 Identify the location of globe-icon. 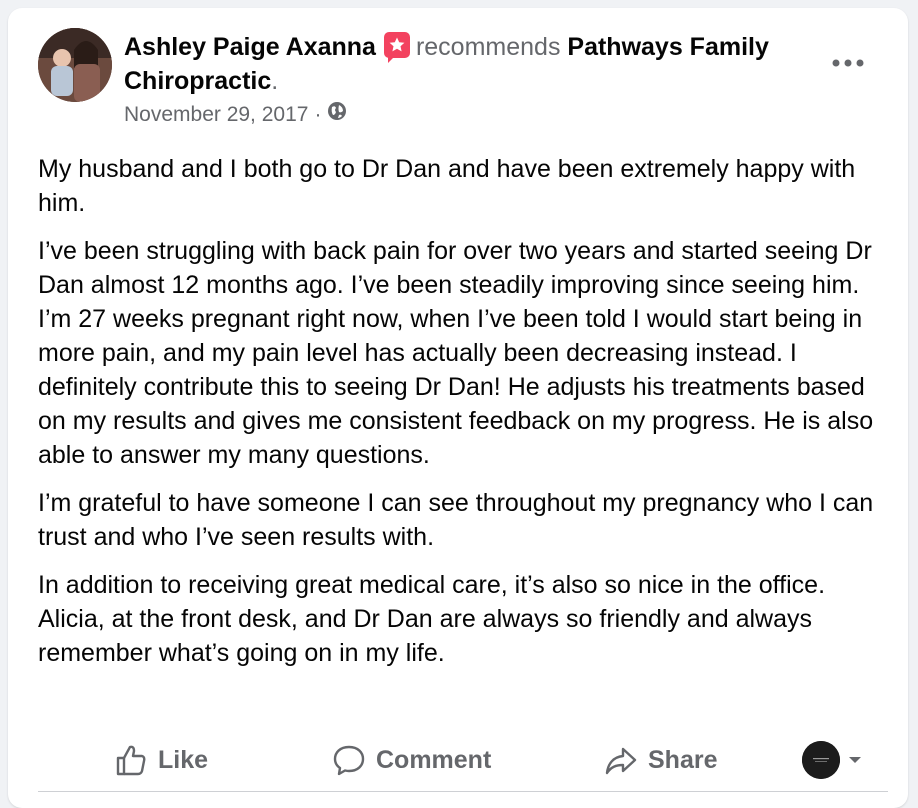
(337, 115).